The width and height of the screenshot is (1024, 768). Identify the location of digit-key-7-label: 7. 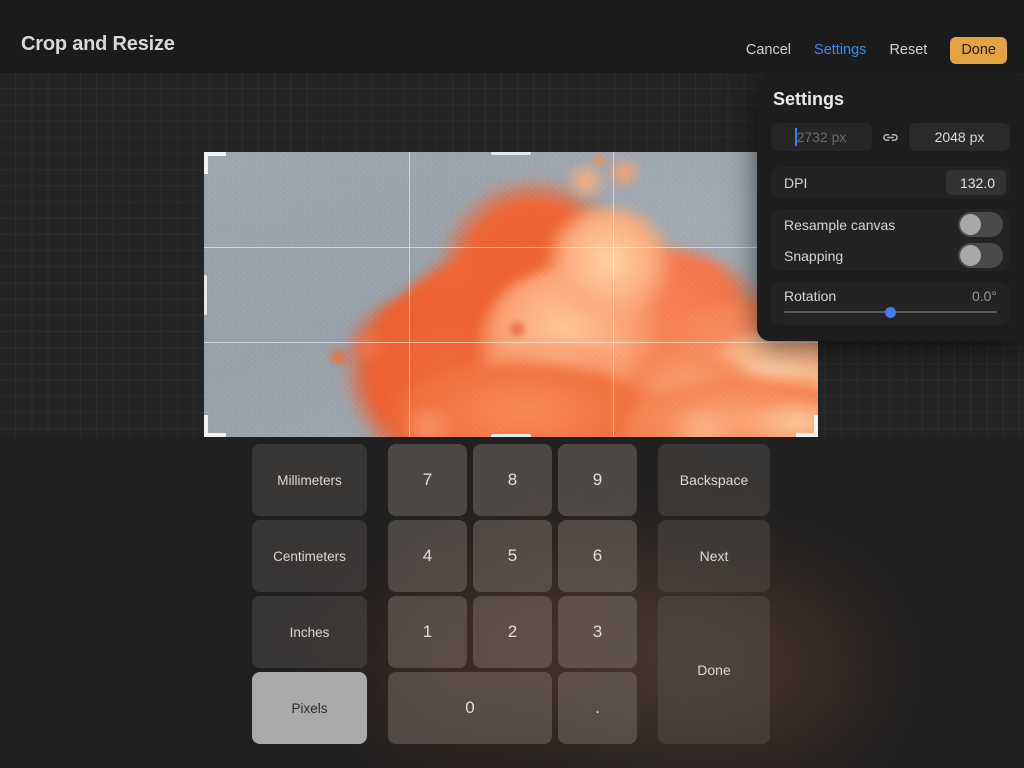
(427, 479).